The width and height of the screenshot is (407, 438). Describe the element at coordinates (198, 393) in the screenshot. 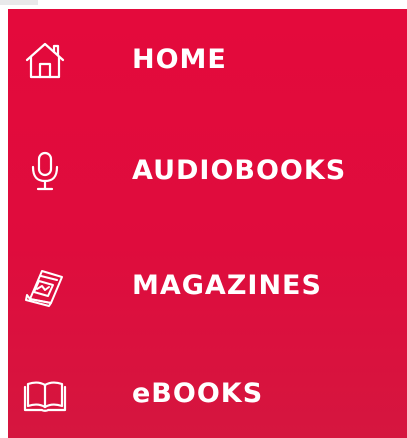

I see `menu-item-label: eBOOKS` at that location.